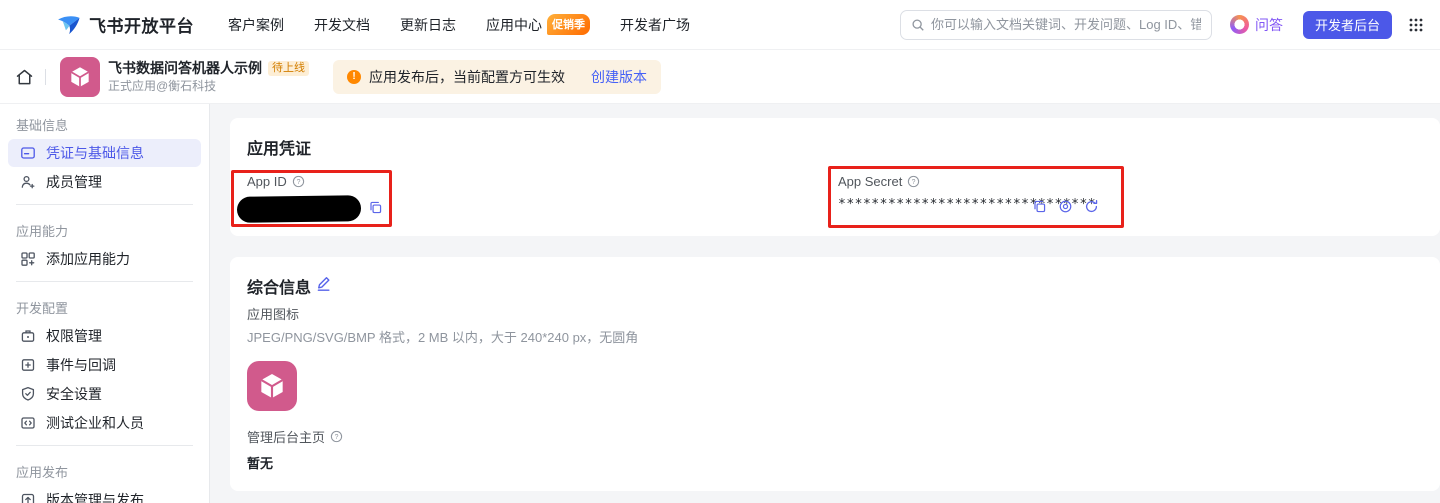  What do you see at coordinates (299, 209) in the screenshot?
I see `app-id-redaction` at bounding box center [299, 209].